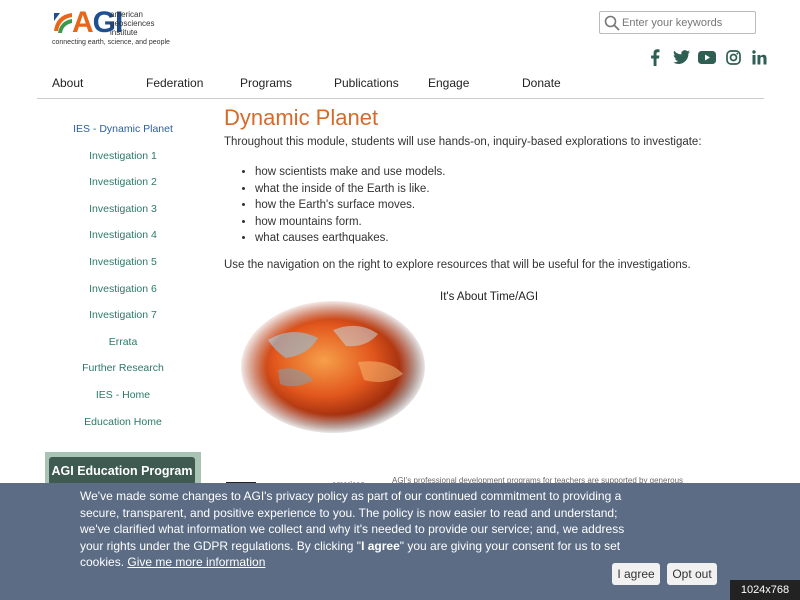 This screenshot has width=800, height=600. I want to click on sidebar-item-investigation-3: Investigation 3, so click(123, 211).